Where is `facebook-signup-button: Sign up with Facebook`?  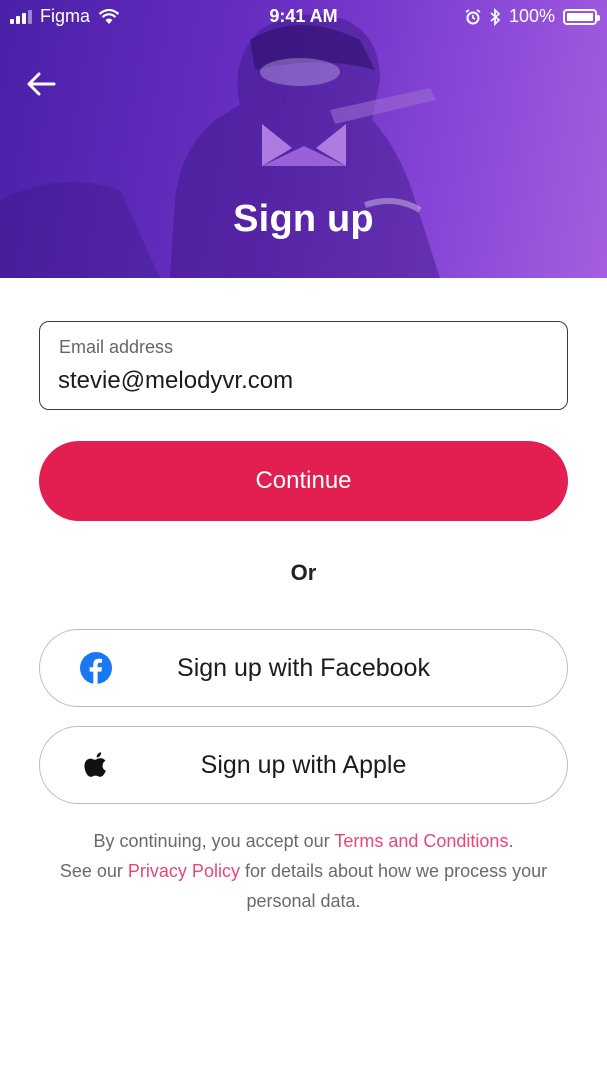
facebook-signup-button: Sign up with Facebook is located at coordinates (303, 668).